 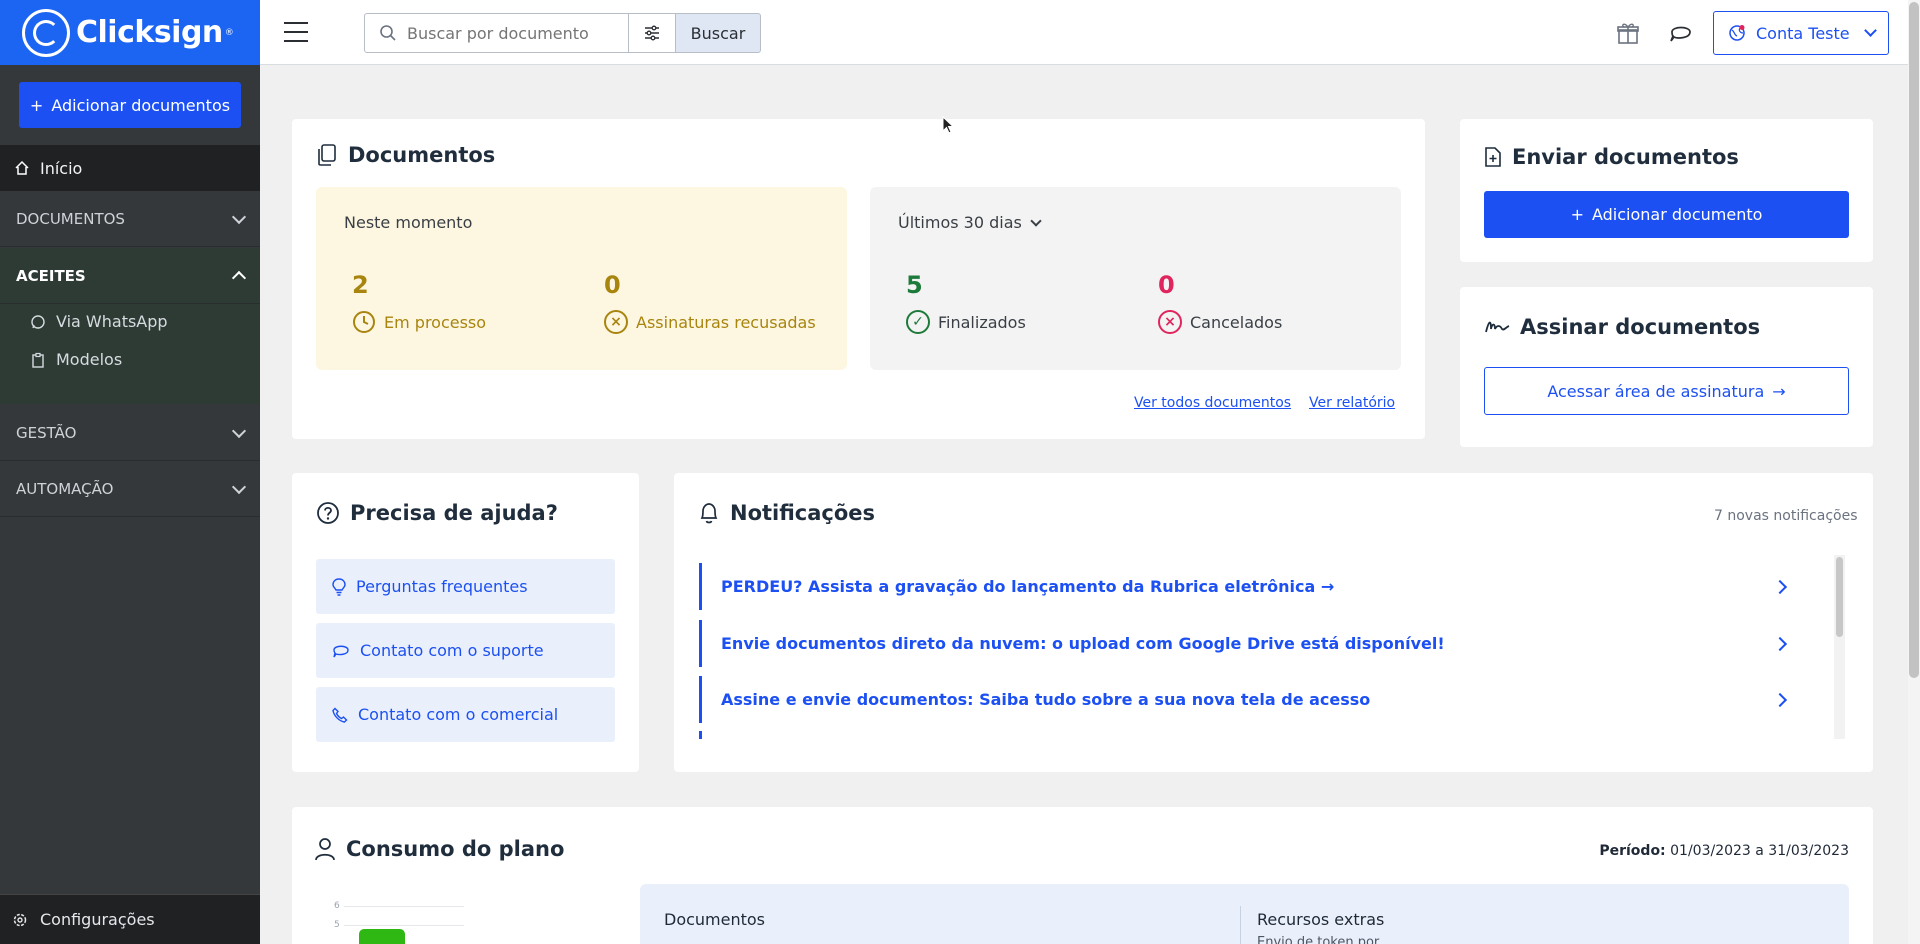 What do you see at coordinates (339, 586) in the screenshot?
I see `lightbulb-icon` at bounding box center [339, 586].